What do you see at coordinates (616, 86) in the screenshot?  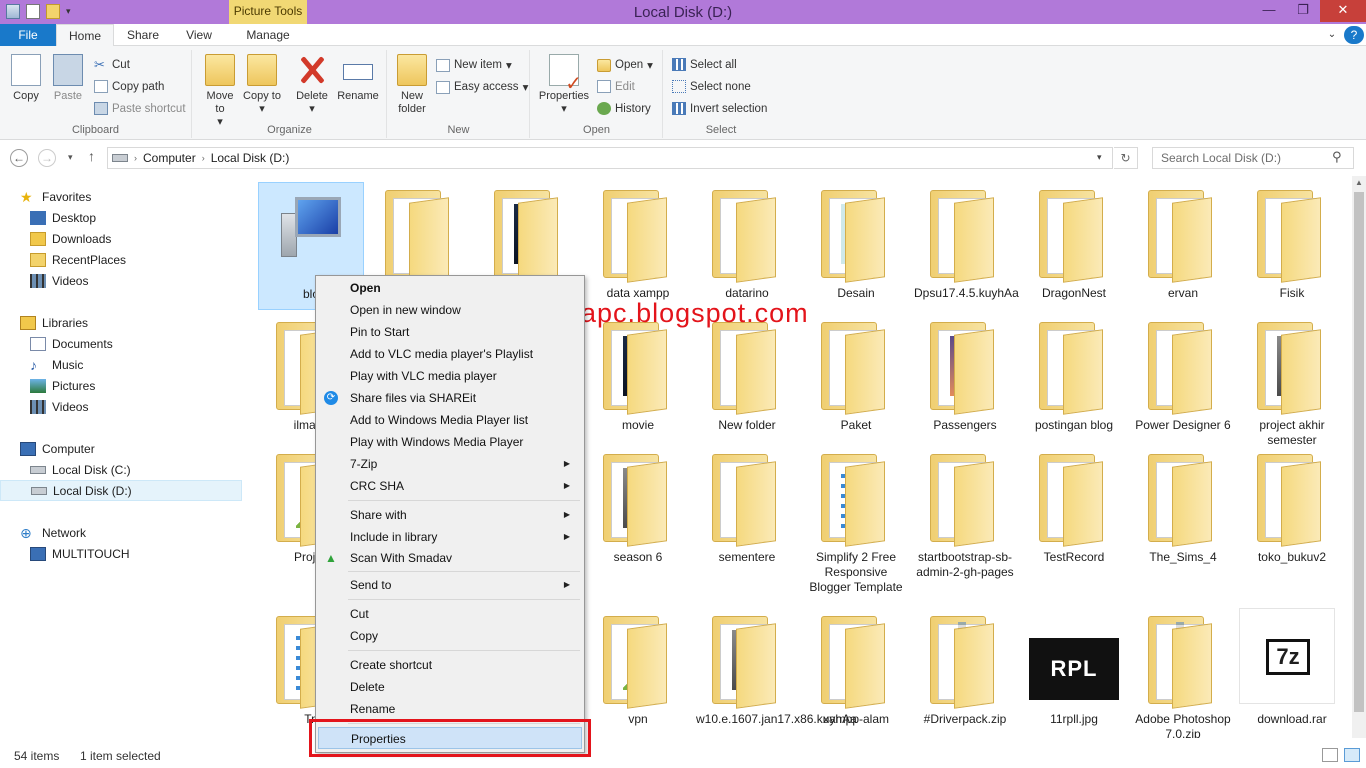 I see `edit-button: Edit` at bounding box center [616, 86].